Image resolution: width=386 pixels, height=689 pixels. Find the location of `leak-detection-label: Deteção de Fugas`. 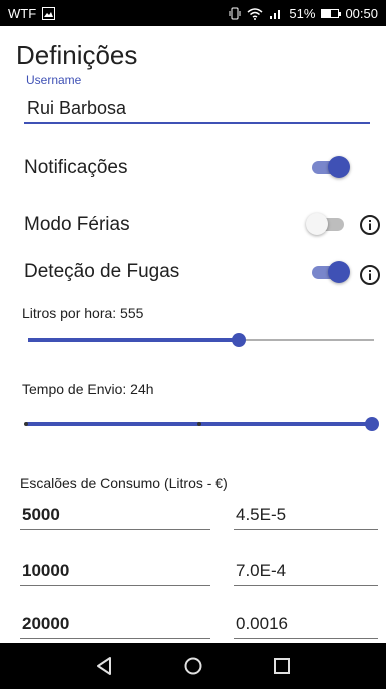

leak-detection-label: Deteção de Fugas is located at coordinates (102, 271).